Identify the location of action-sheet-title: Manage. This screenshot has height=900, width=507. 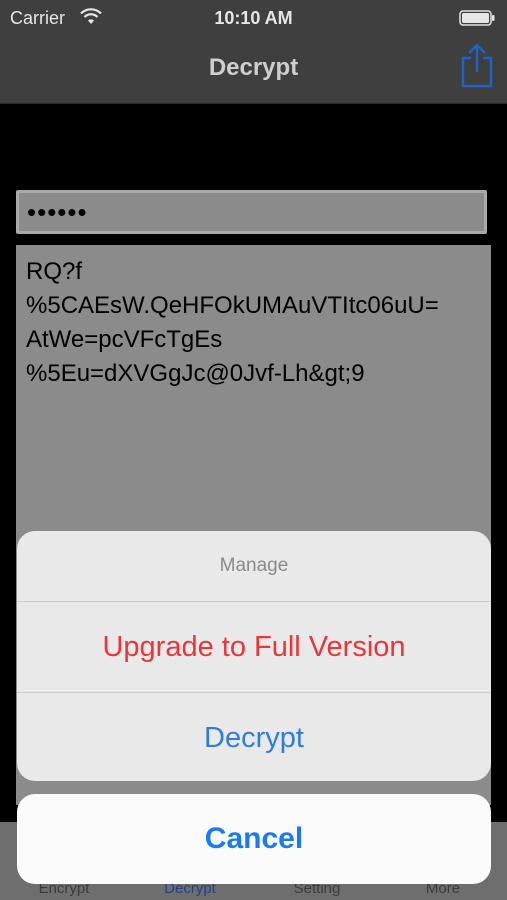
(254, 566).